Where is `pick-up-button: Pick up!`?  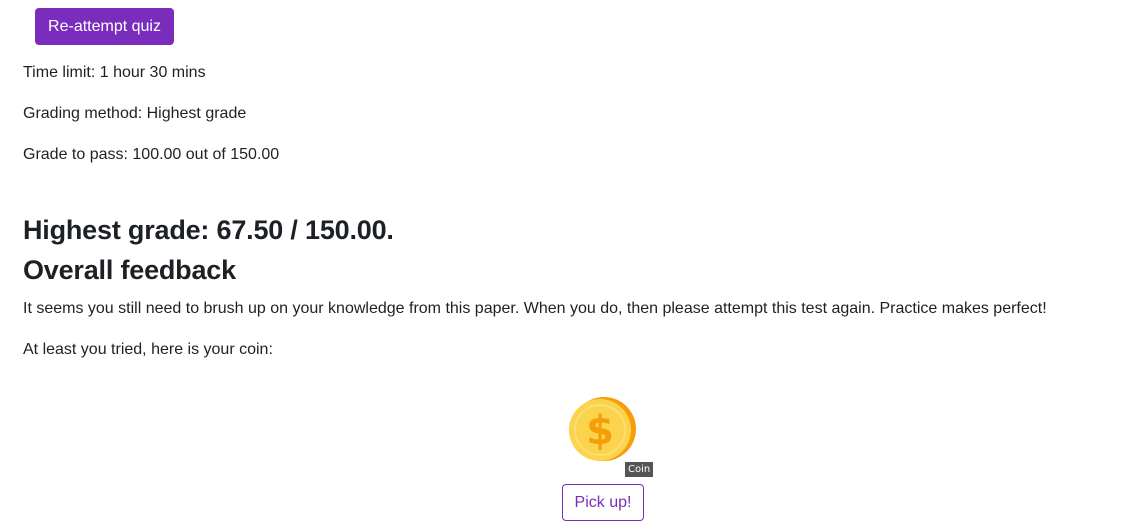
pick-up-button: Pick up! is located at coordinates (603, 502).